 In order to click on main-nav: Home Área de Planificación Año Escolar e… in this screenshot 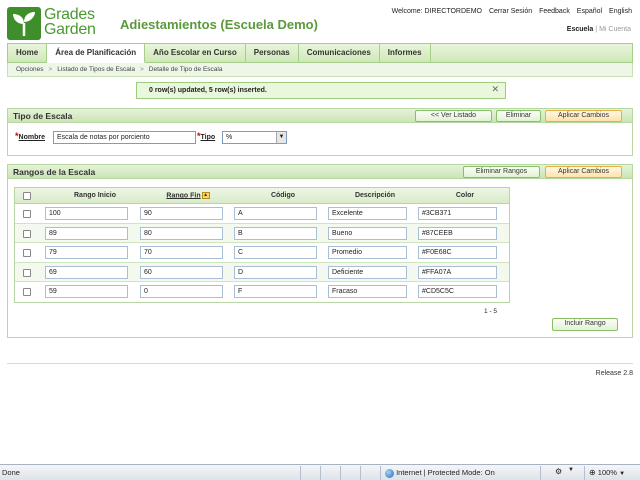, I will do `click(320, 53)`.